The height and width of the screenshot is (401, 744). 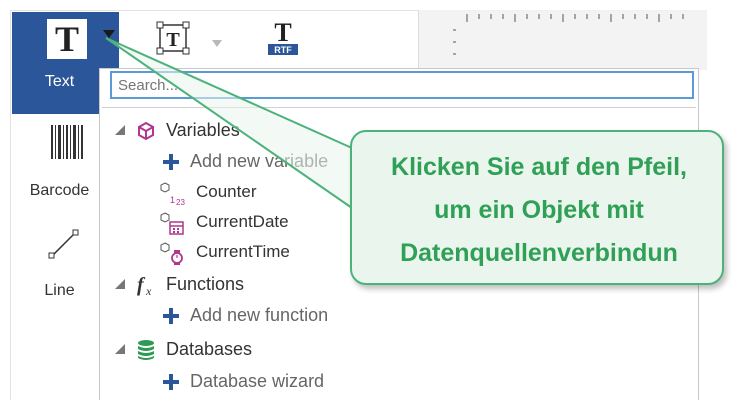 I want to click on object-toolbox: T Text Barcode Line, so click(x=59, y=202).